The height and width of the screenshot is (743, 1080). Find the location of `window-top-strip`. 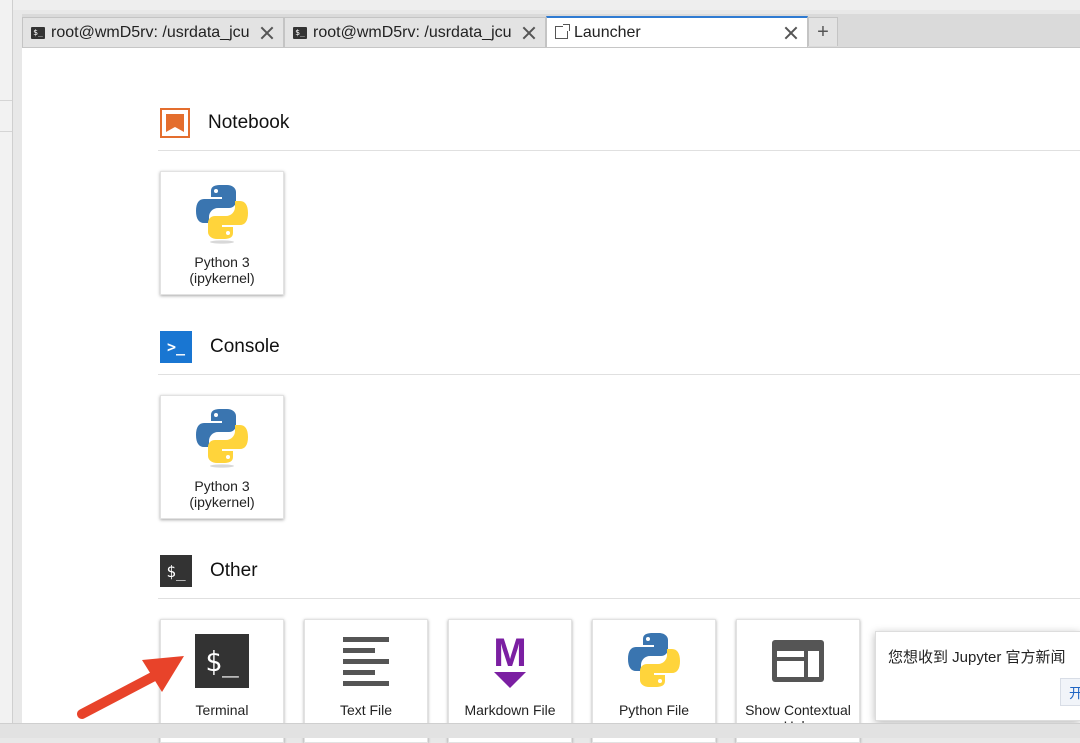

window-top-strip is located at coordinates (540, 5).